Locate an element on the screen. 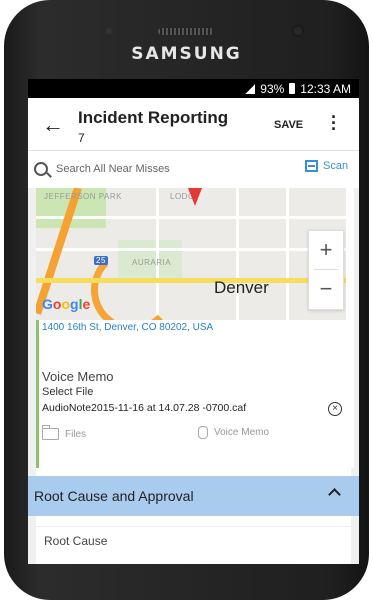 The width and height of the screenshot is (373, 600). more-options-icon: · · · is located at coordinates (334, 123).